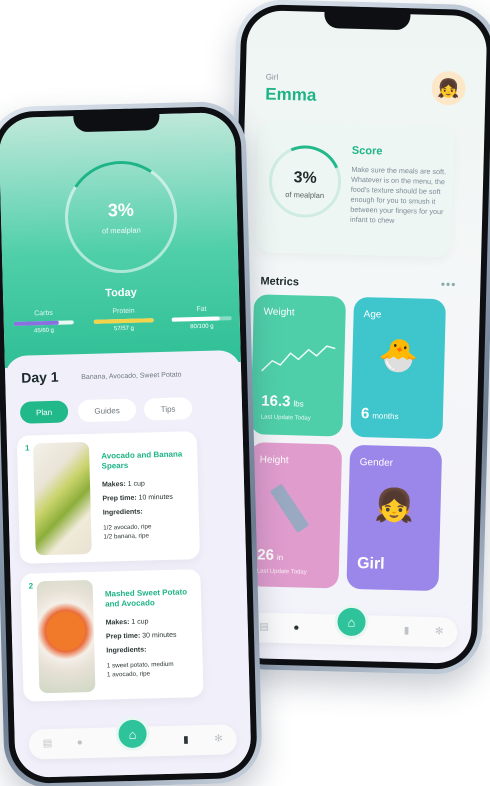 Image resolution: width=490 pixels, height=786 pixels. I want to click on age-tile: Age 🐣 6 months, so click(398, 368).